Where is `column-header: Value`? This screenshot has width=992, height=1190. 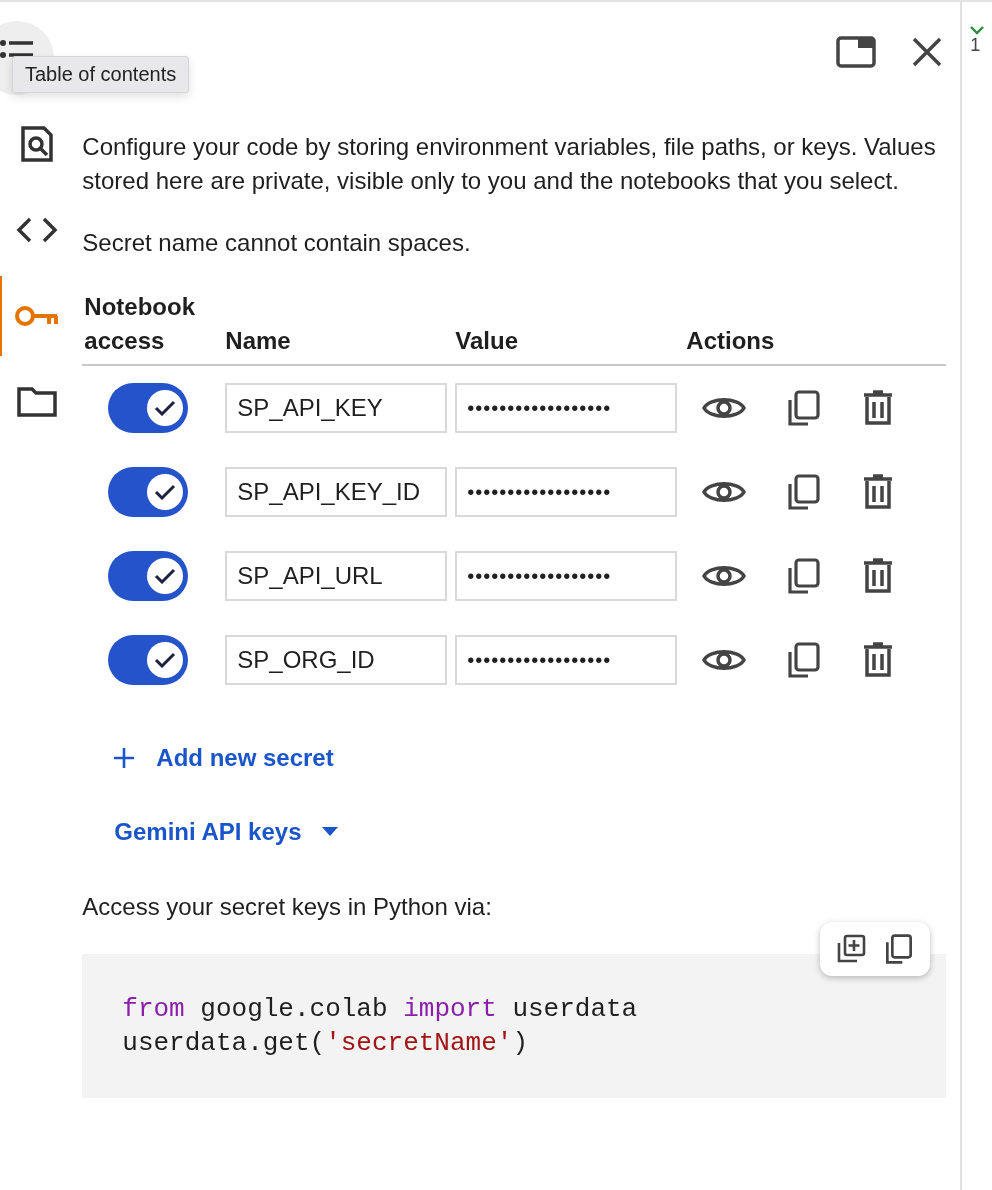
column-header: Value is located at coordinates (487, 341).